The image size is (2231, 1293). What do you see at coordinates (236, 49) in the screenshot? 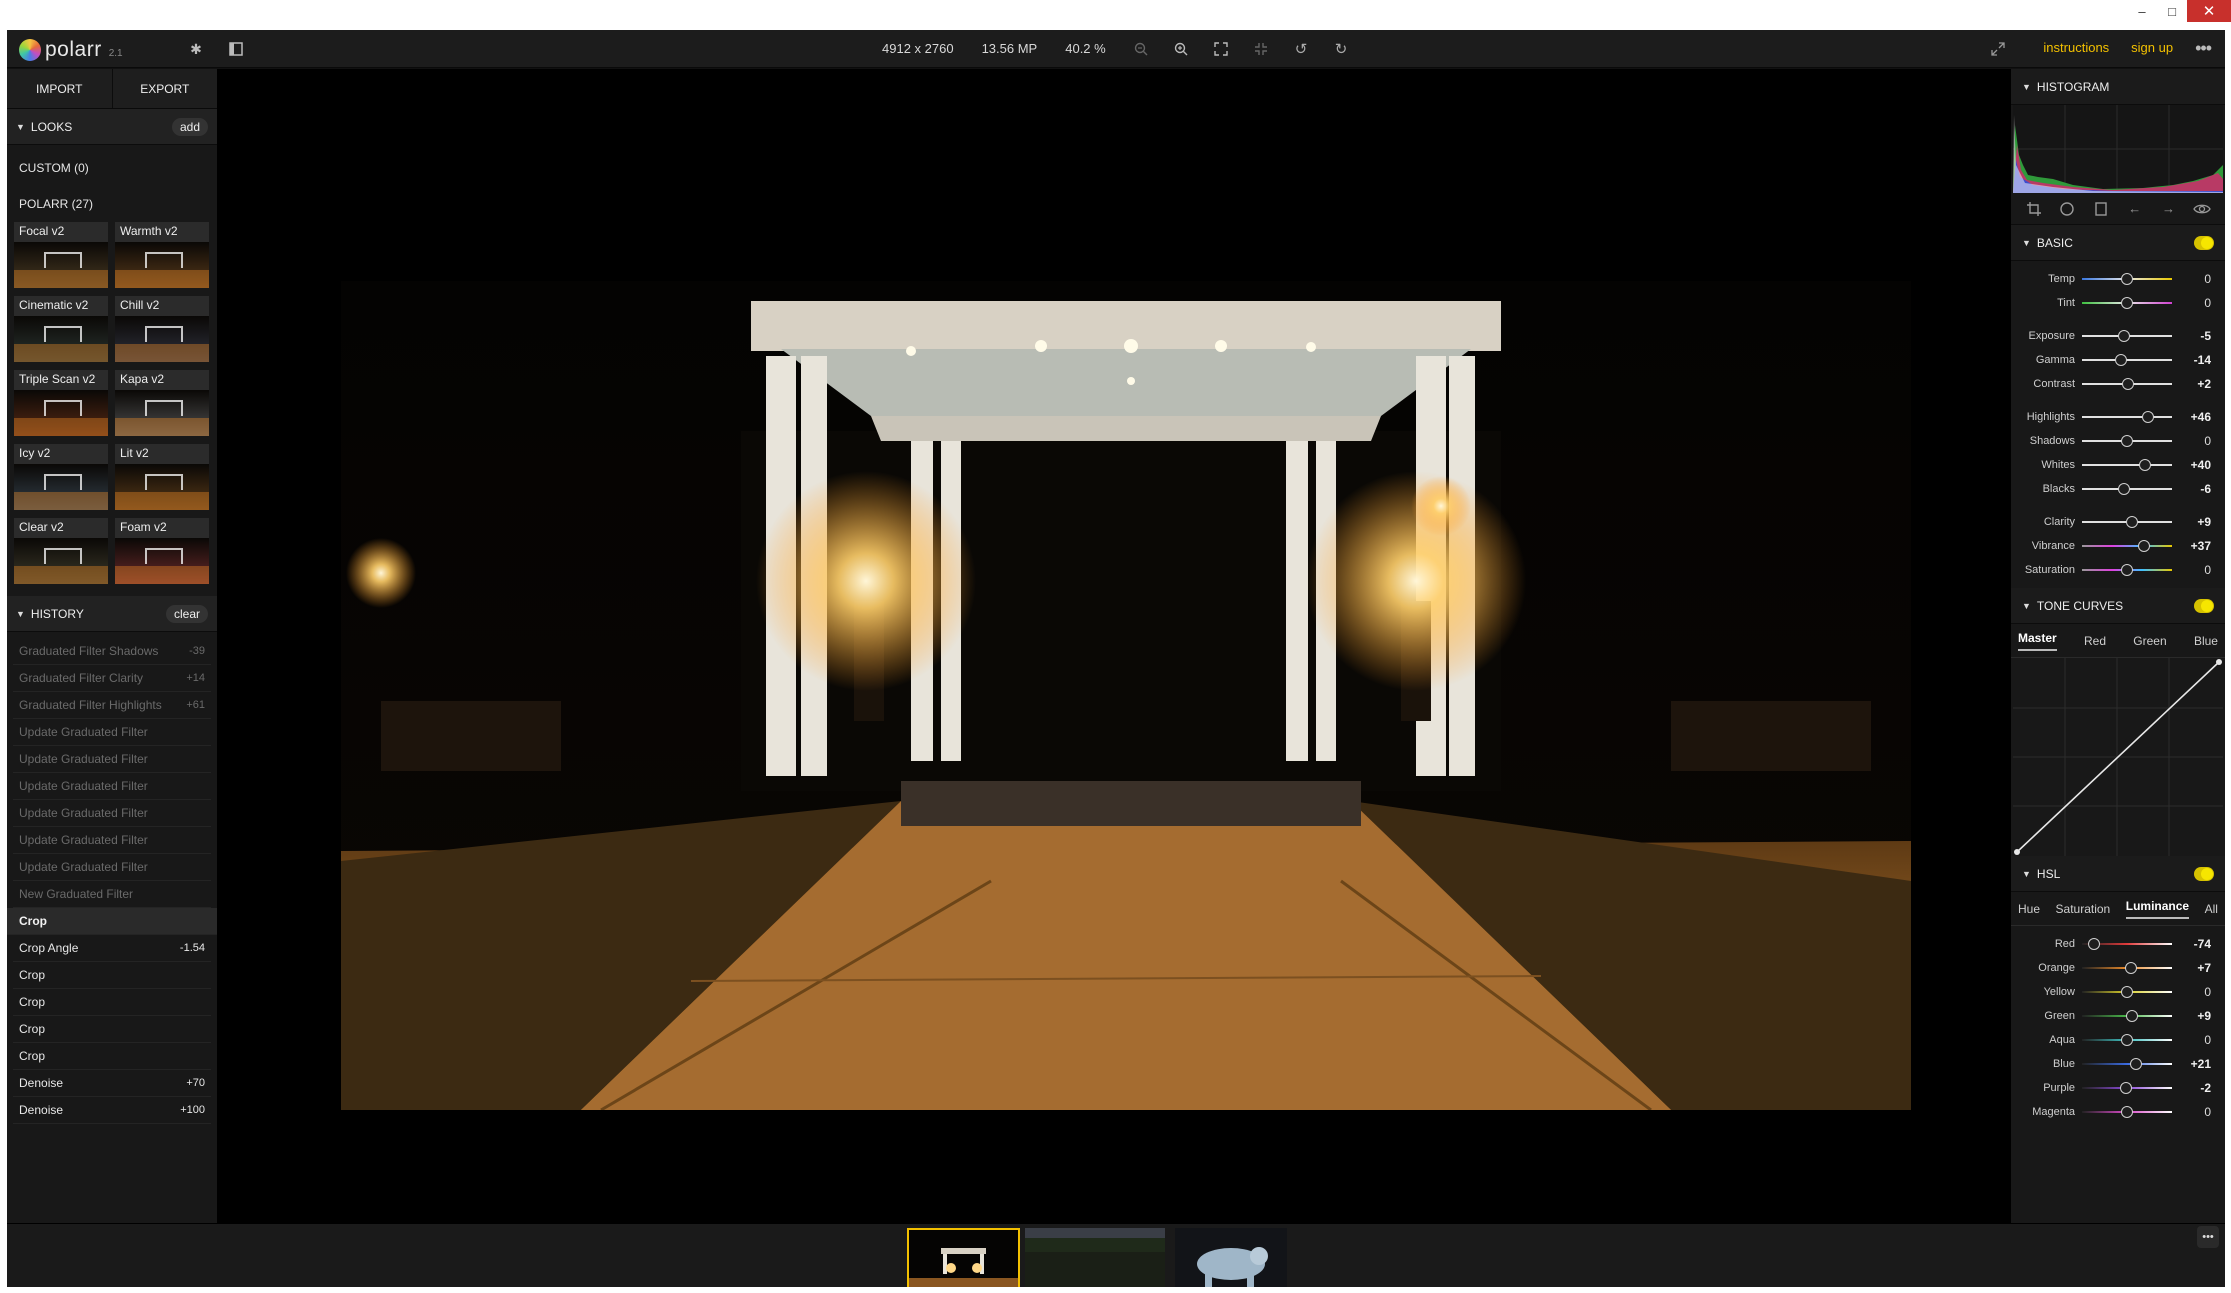
I see `panel-toggle-icon` at bounding box center [236, 49].